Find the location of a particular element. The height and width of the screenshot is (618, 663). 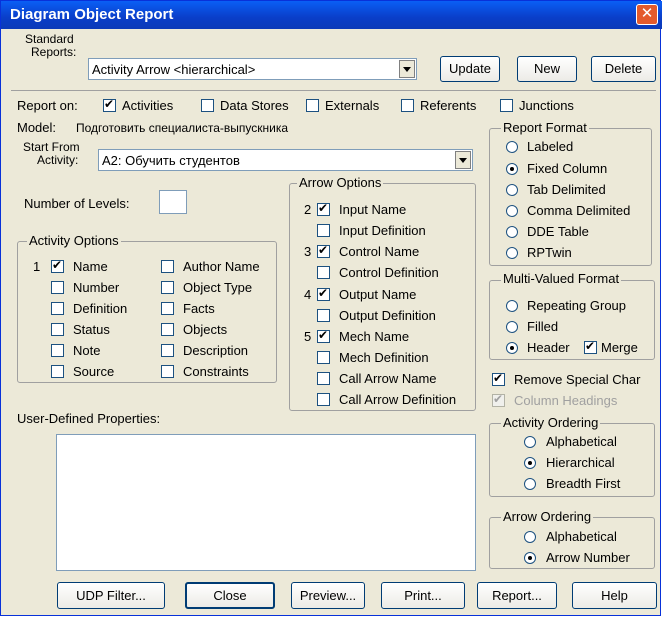

remove-special-char-label: Remove Special Char is located at coordinates (577, 379).